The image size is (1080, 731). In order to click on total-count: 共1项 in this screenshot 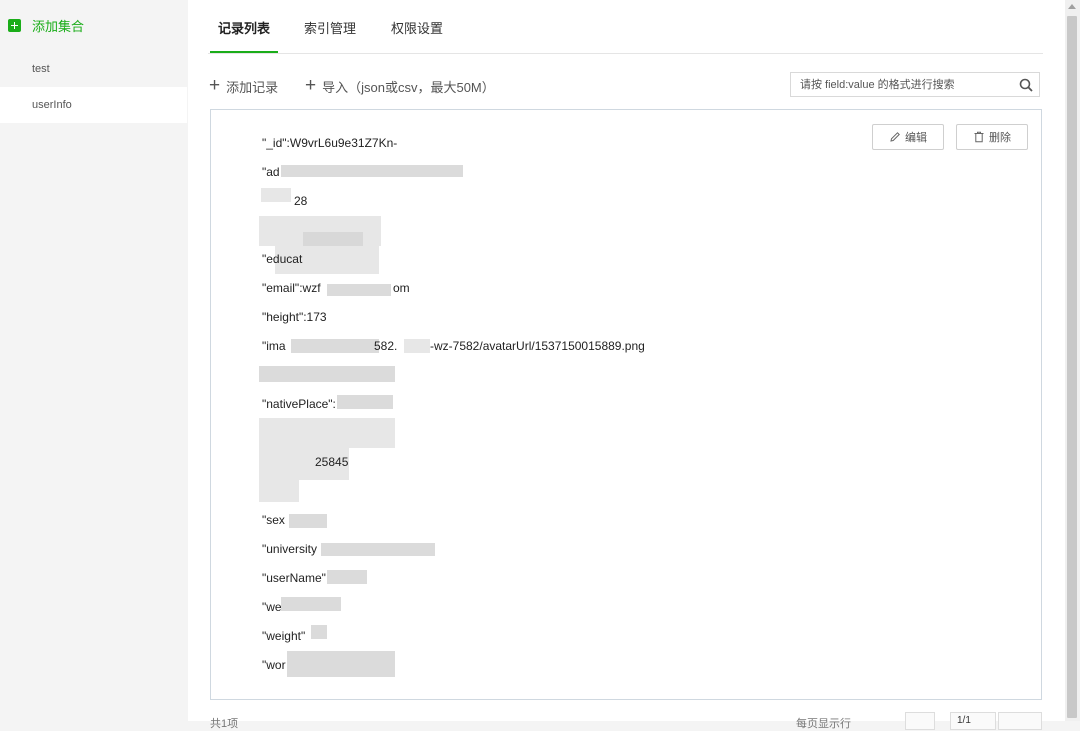, I will do `click(224, 724)`.